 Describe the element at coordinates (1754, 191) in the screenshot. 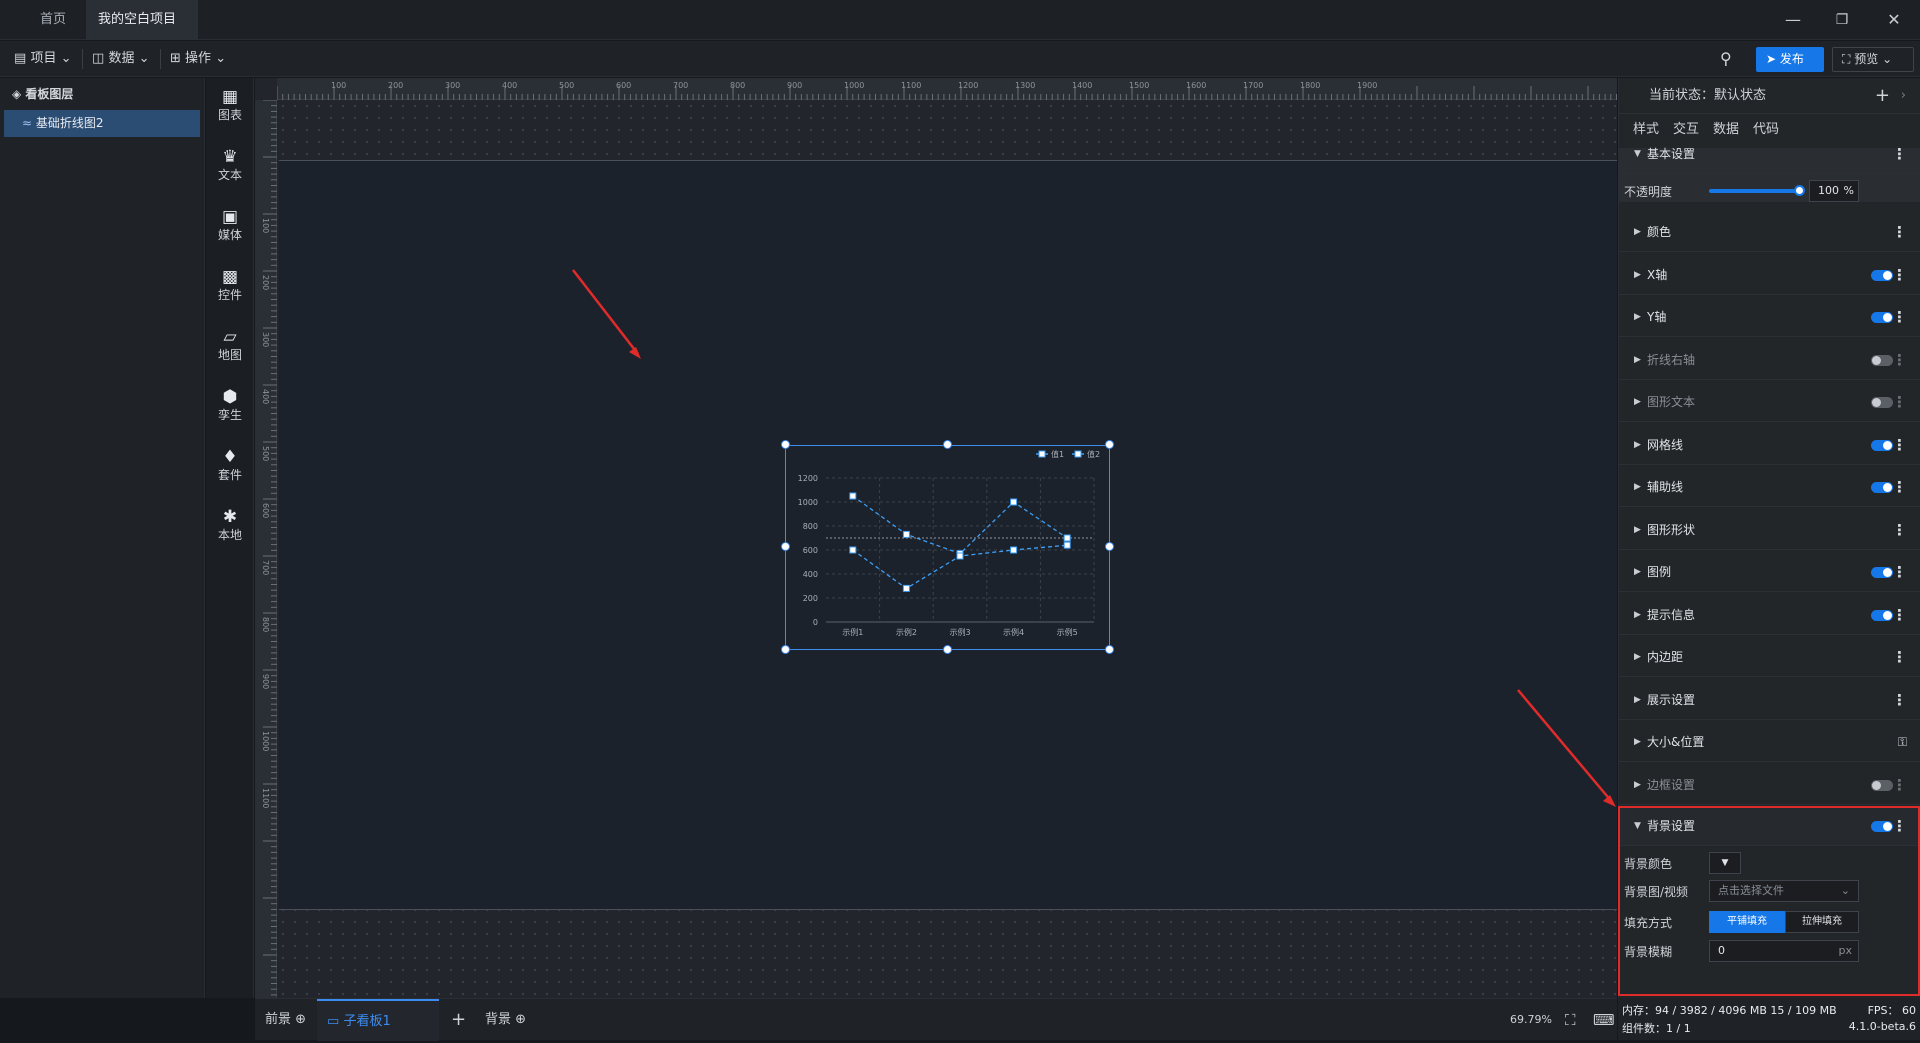

I see `opacity-slider` at that location.